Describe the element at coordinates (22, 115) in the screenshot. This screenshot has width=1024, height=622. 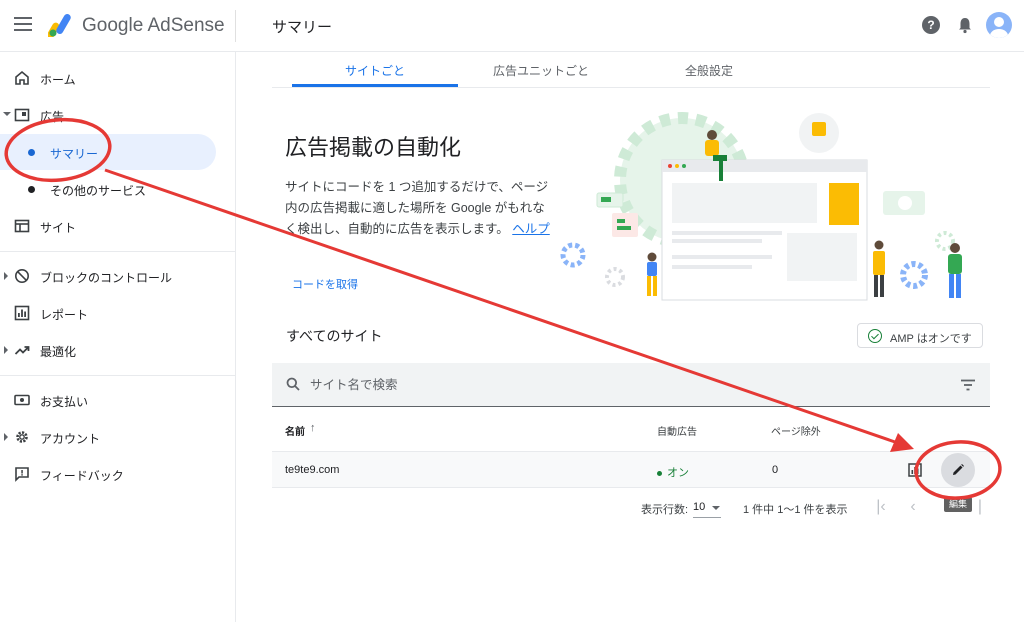
I see `ads-icon` at that location.